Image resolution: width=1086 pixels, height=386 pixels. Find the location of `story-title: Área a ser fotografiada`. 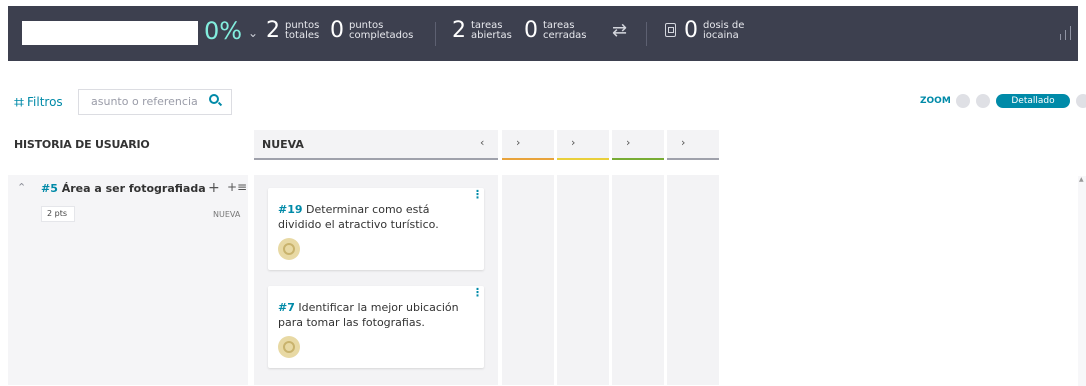

story-title: Área a ser fotografiada is located at coordinates (134, 188).